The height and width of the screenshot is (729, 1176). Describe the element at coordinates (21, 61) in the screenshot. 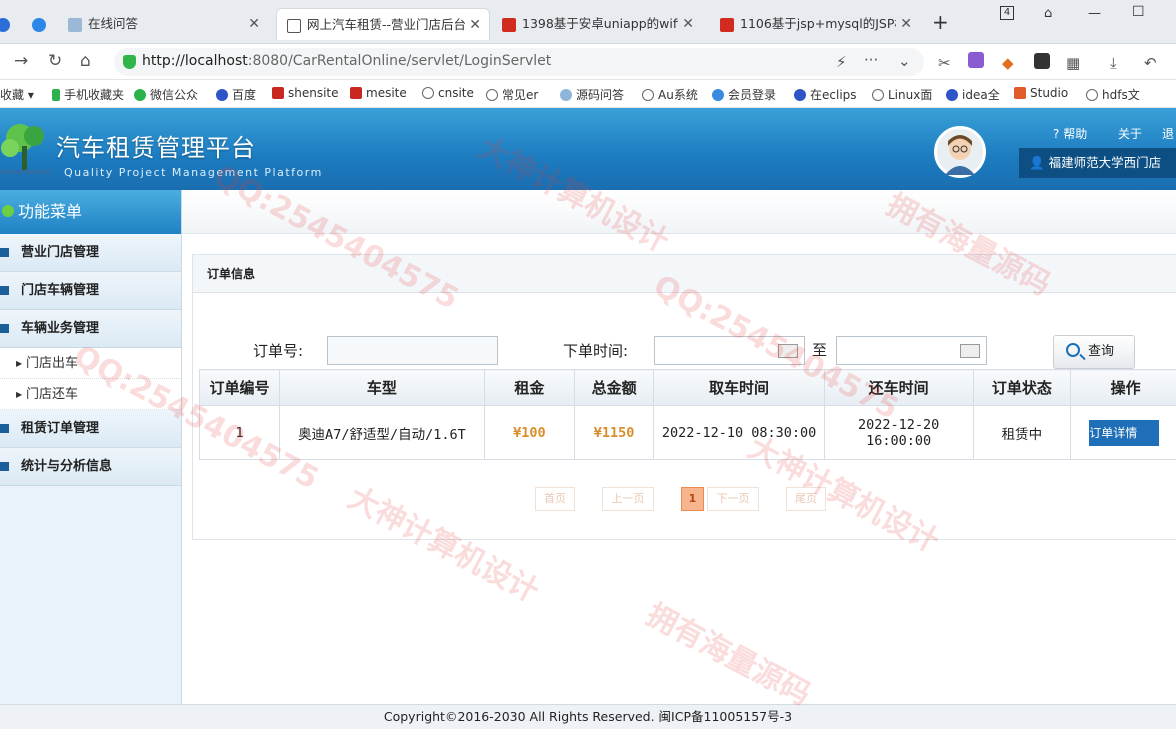

I see `forward-icon: →` at that location.